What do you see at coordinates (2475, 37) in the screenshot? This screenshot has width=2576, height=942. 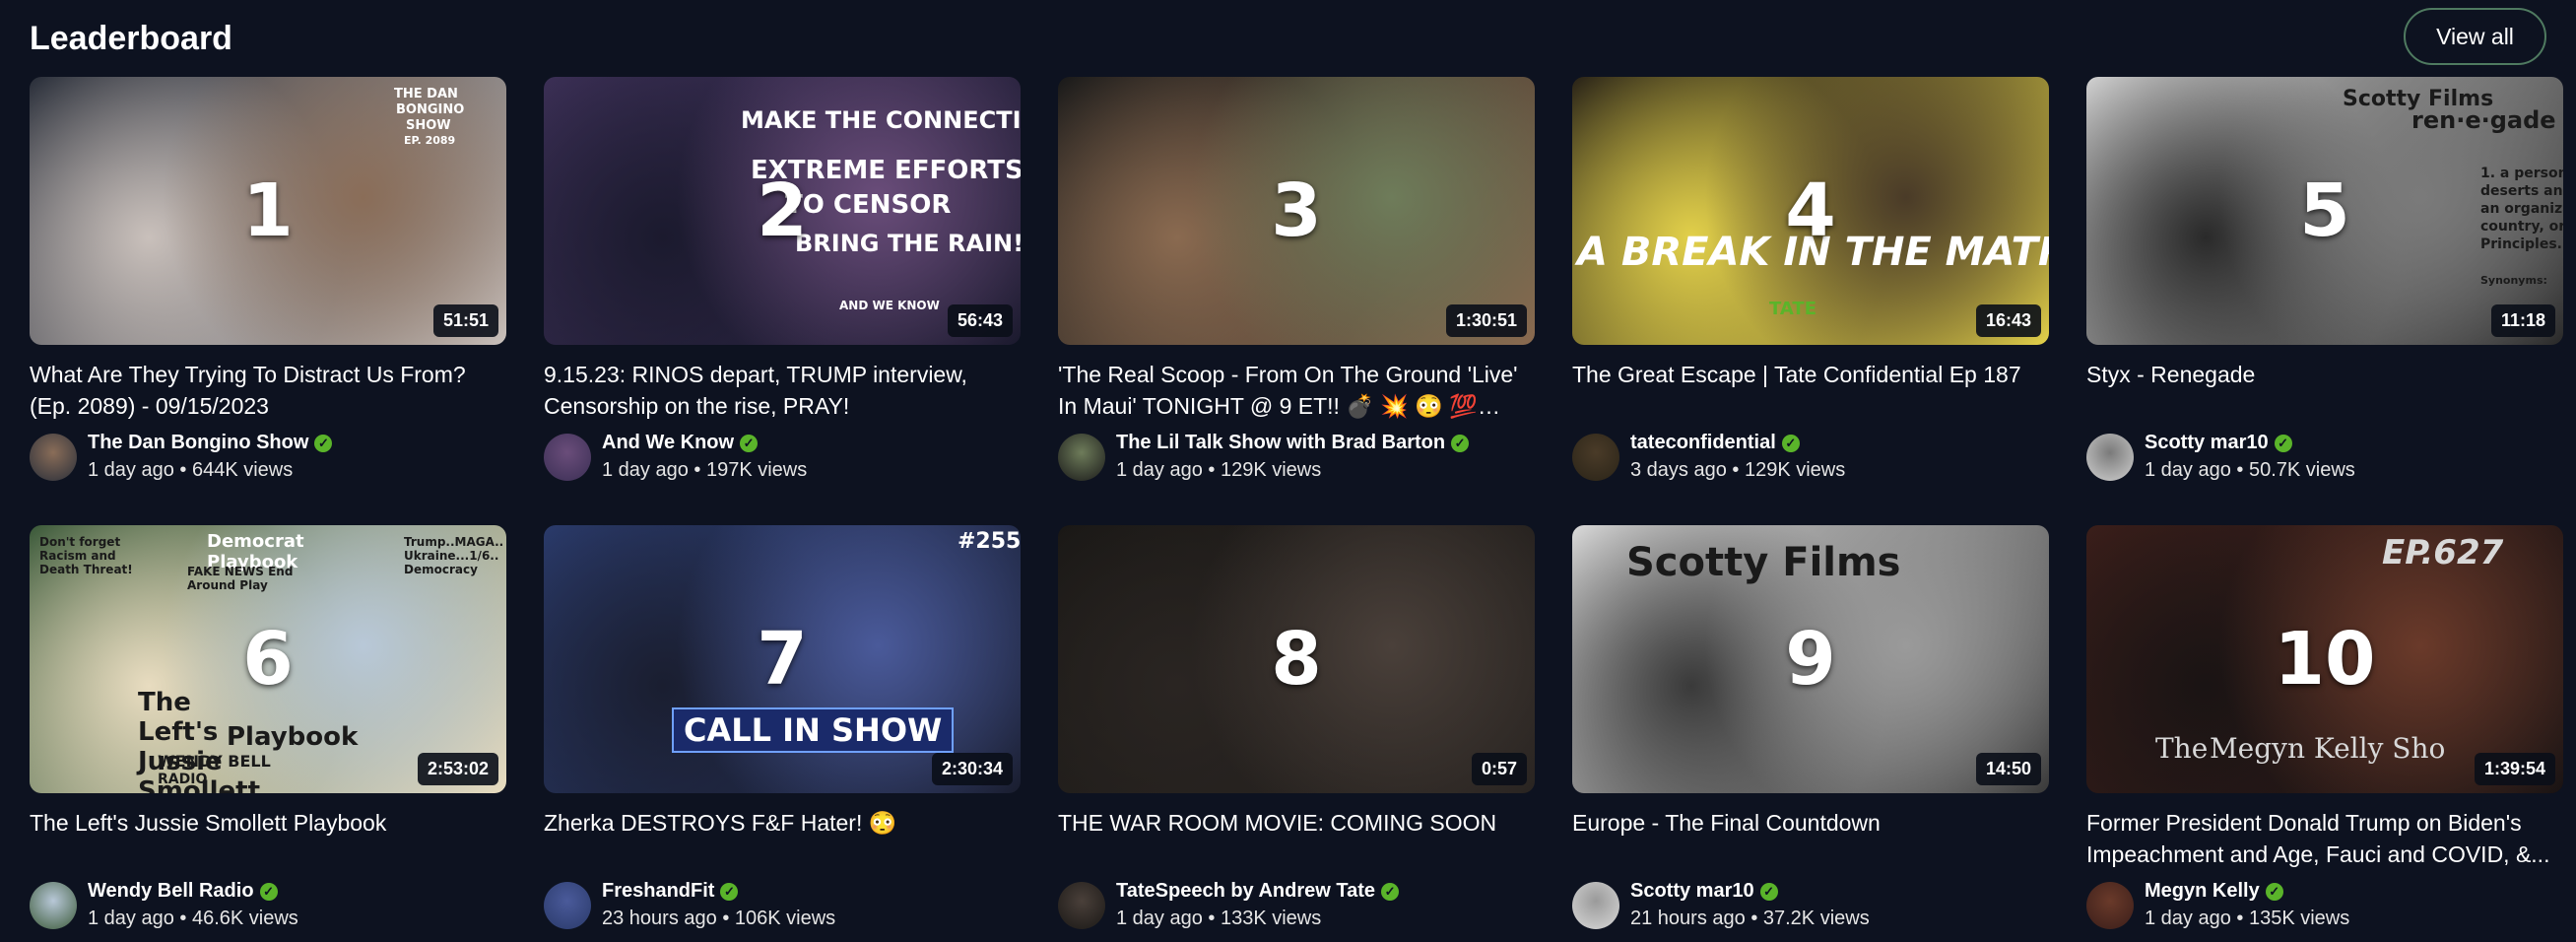 I see `view-all-button: View all` at bounding box center [2475, 37].